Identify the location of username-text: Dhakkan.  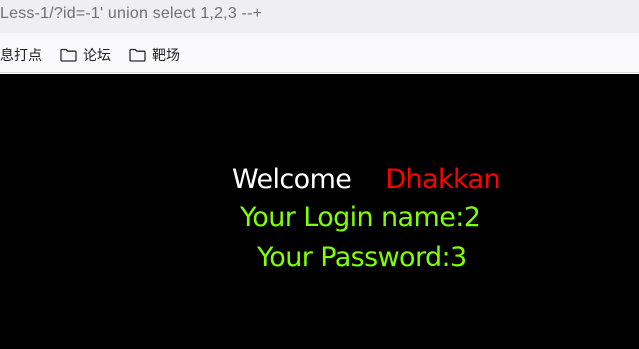
(443, 179).